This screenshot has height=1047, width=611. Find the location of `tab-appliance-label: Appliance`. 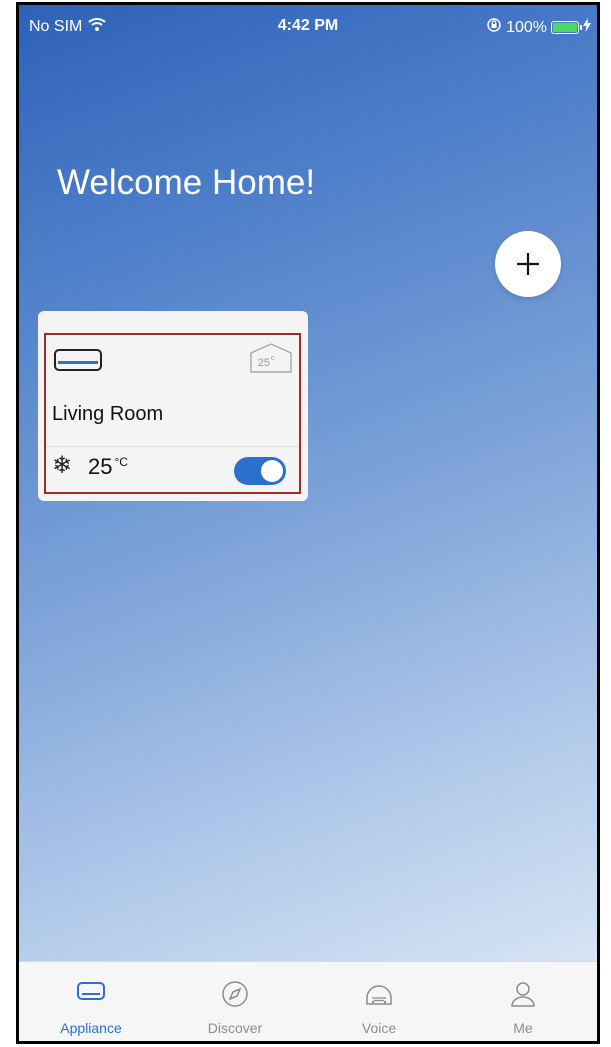

tab-appliance-label: Appliance is located at coordinates (91, 1028).